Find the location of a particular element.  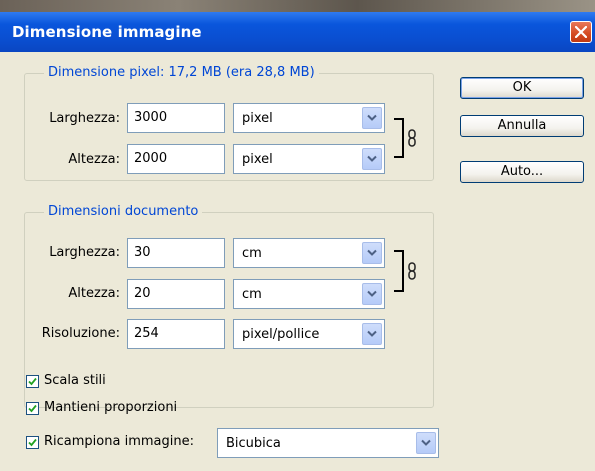

resolution-label: Risoluzione: is located at coordinates (80, 333).